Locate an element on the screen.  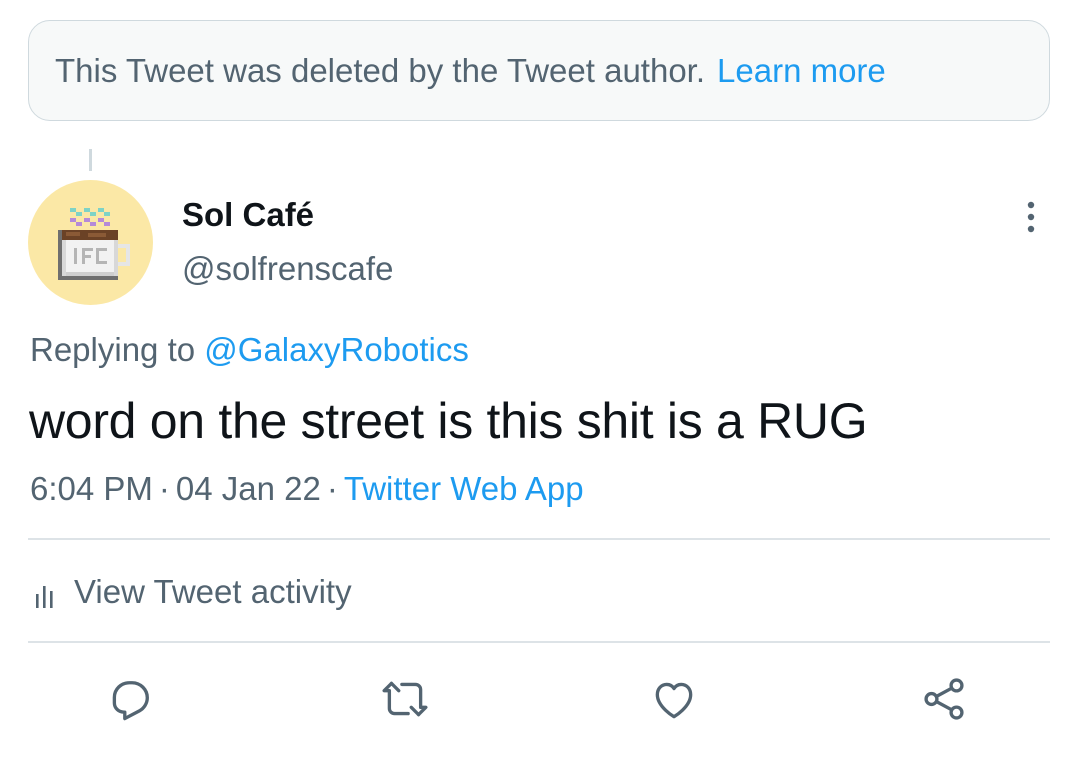
heart-icon is located at coordinates (674, 700).